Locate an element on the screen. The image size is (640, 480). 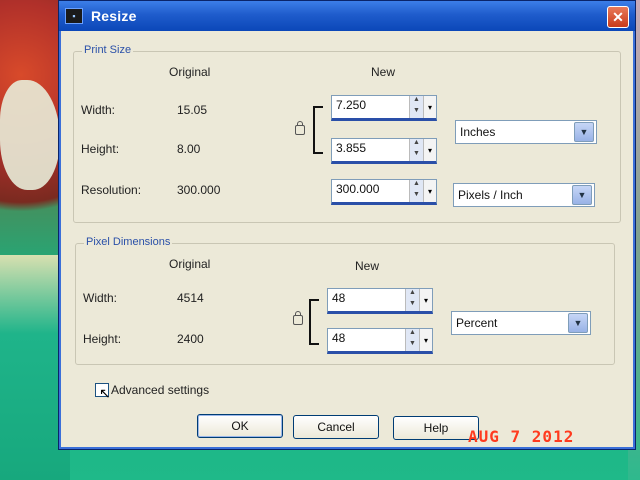
print-size-title: Print Size is located at coordinates (108, 50).